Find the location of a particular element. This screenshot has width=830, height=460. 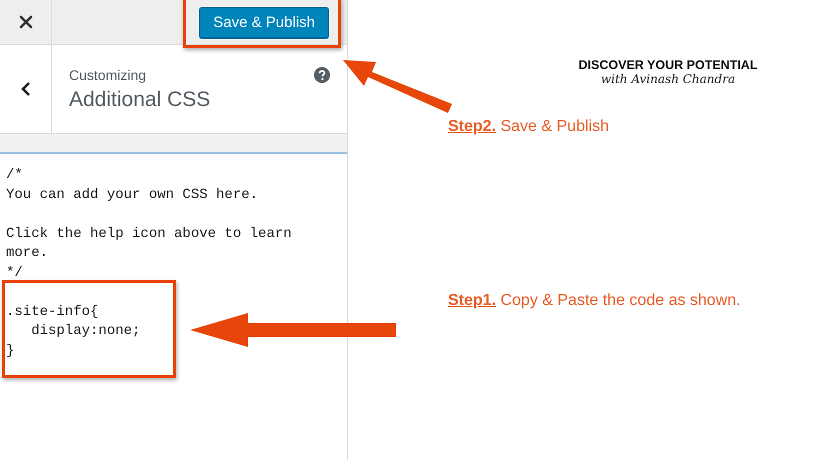

step-instruction: Step2. Save & Publish is located at coordinates (529, 127).